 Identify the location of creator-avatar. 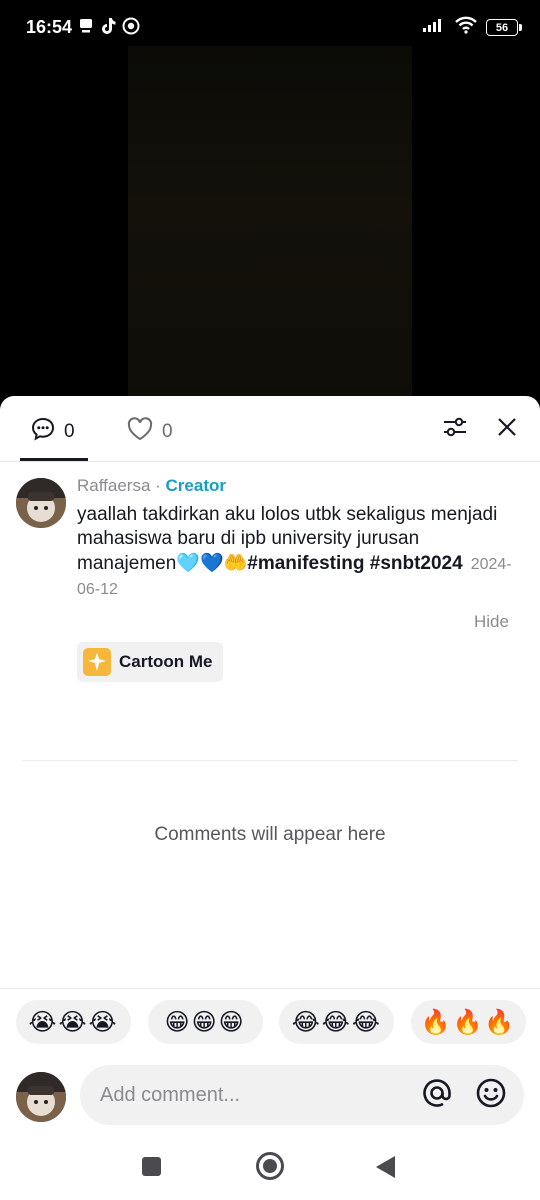
(41, 503).